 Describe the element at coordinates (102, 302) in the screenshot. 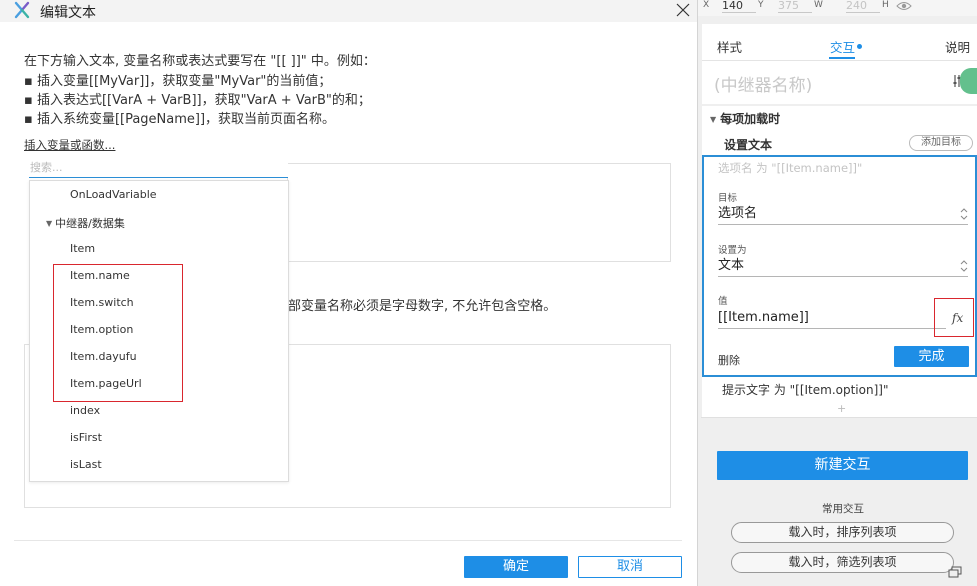

I see `list-item: Item.switch` at that location.